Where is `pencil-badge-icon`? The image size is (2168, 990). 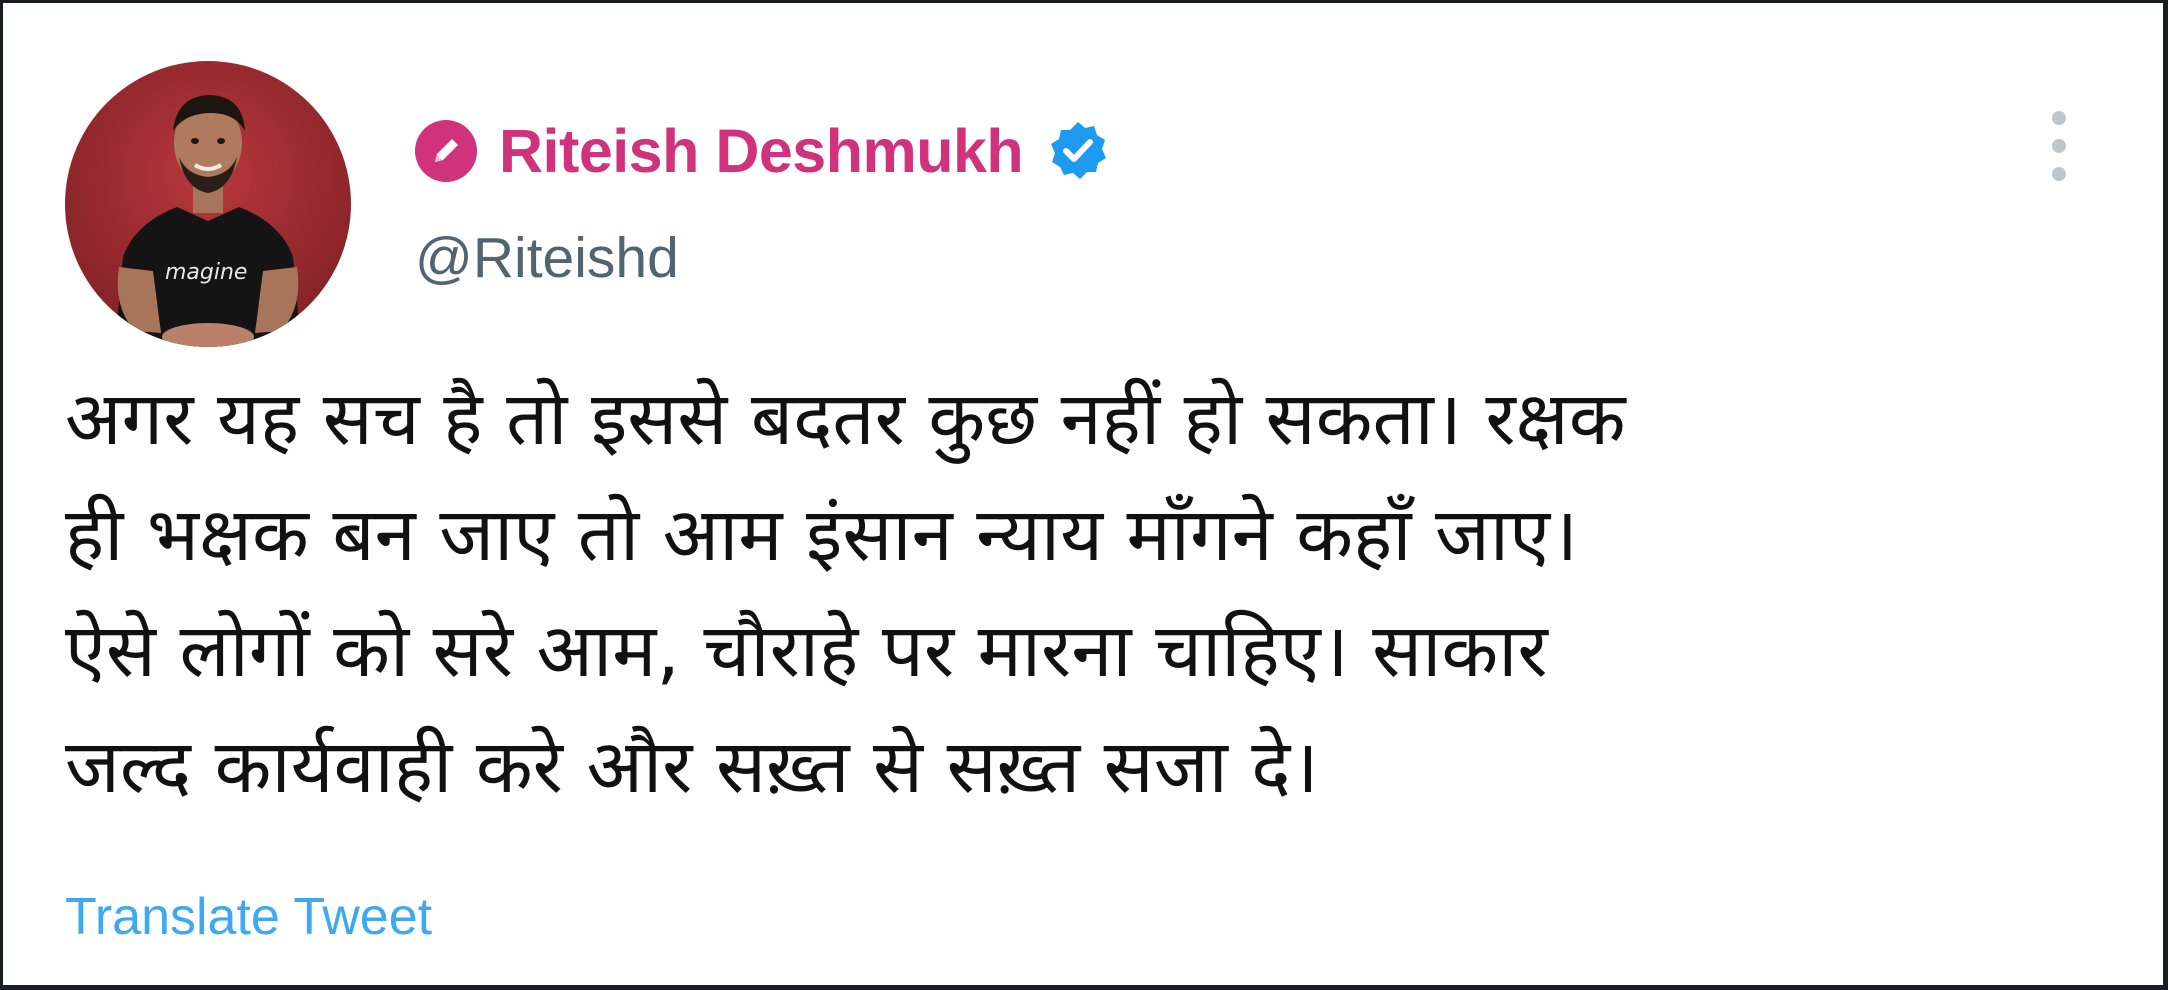 pencil-badge-icon is located at coordinates (446, 151).